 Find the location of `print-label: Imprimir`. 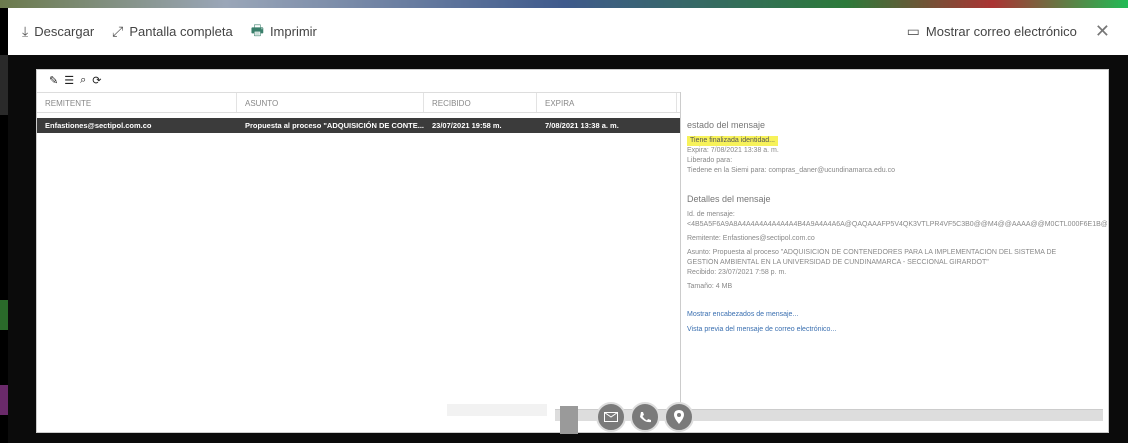

print-label: Imprimir is located at coordinates (293, 31).